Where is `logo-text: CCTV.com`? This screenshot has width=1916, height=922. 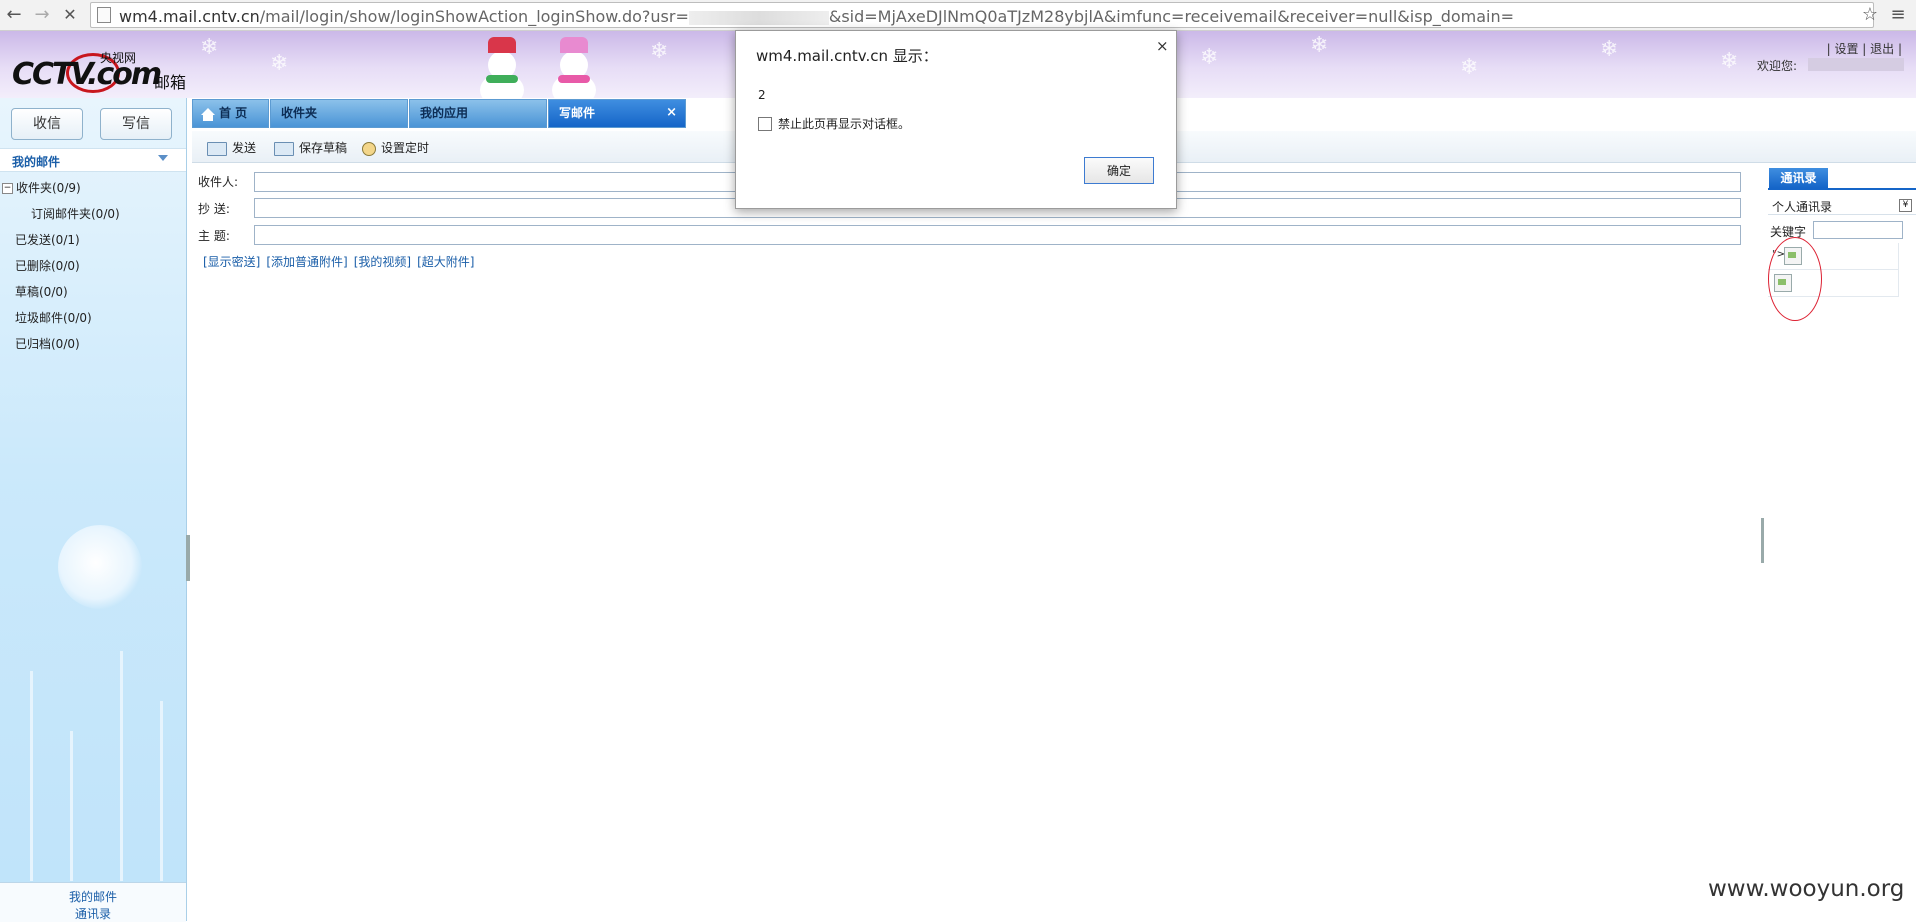
logo-text: CCTV.com is located at coordinates (87, 74).